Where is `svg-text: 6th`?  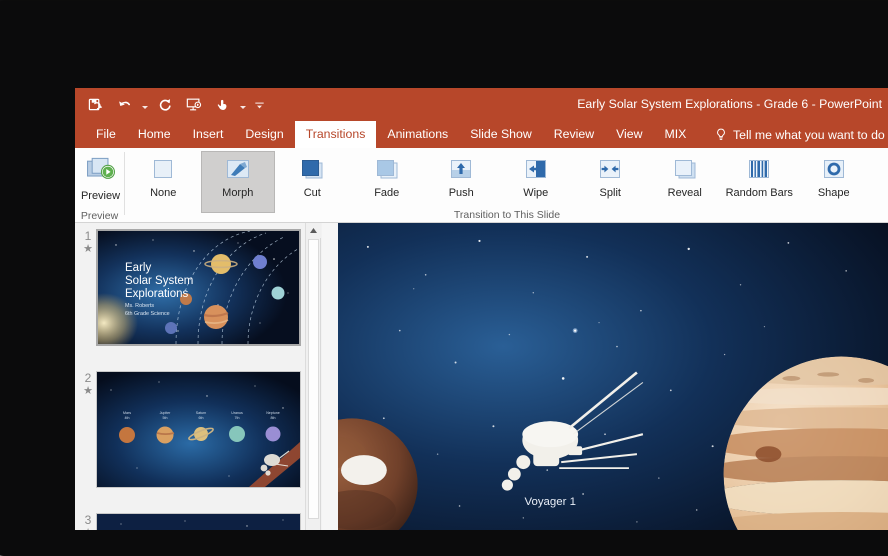
svg-text: 6th is located at coordinates (201, 418).